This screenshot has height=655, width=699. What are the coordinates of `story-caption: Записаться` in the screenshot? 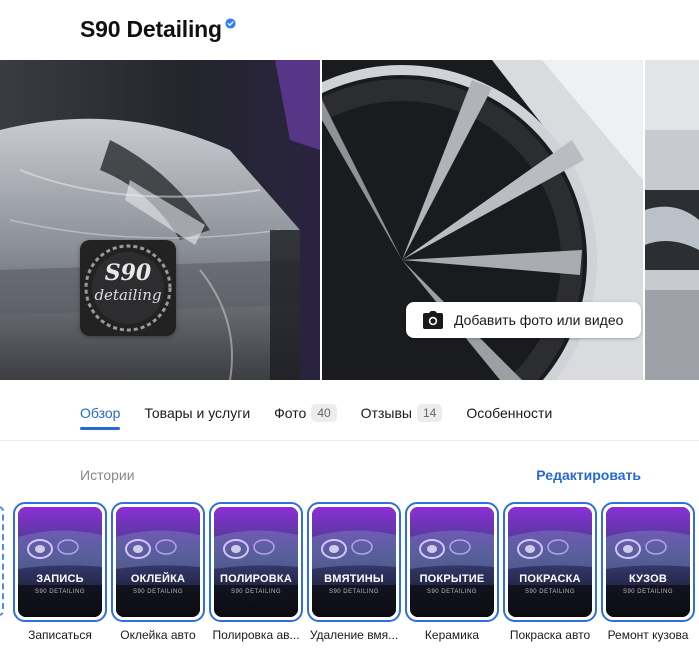 It's located at (60, 635).